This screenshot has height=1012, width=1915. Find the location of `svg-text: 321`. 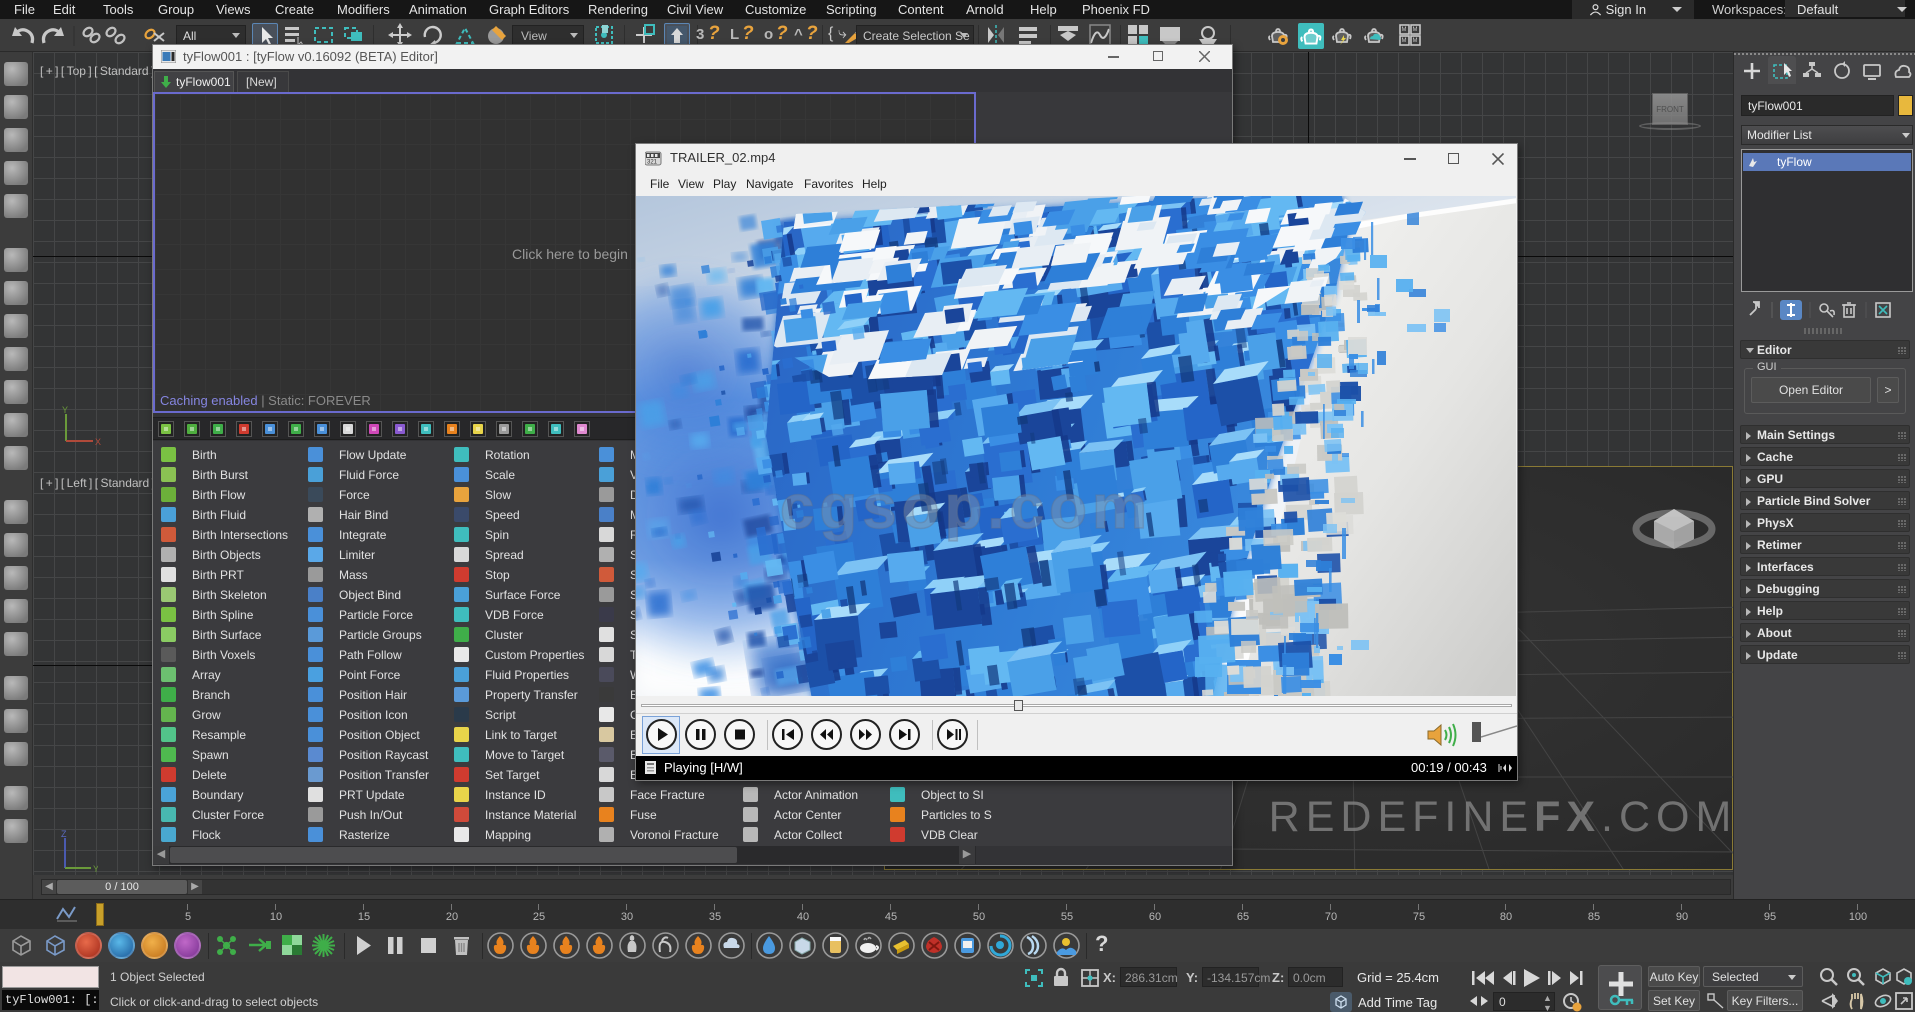

svg-text: 321 is located at coordinates (652, 163).